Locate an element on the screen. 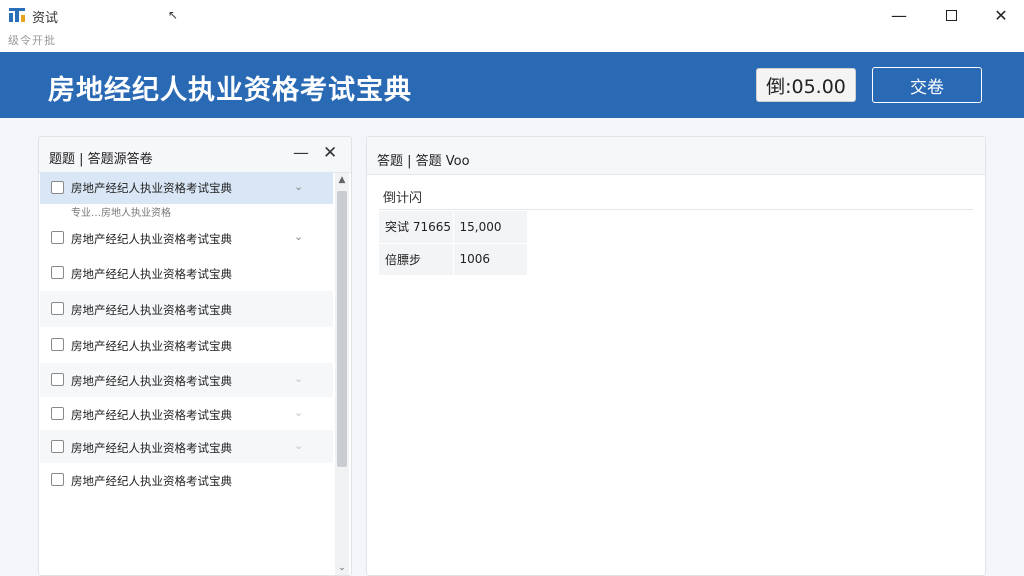 This screenshot has width=1024, height=576. table-value: 15,000 is located at coordinates (490, 227).